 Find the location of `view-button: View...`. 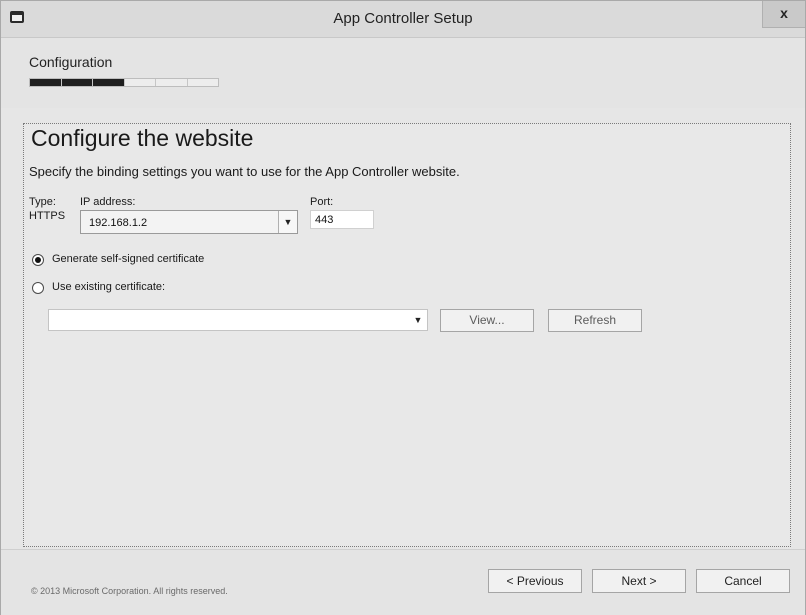

view-button: View... is located at coordinates (487, 320).